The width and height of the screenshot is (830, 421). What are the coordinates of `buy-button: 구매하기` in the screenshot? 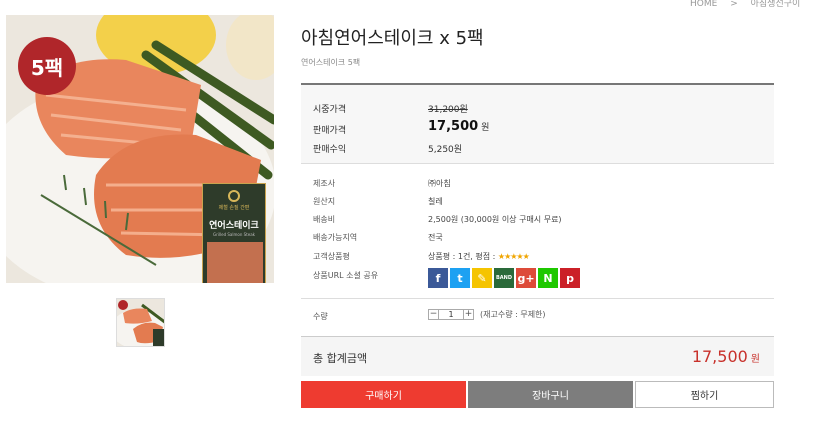 It's located at (383, 394).